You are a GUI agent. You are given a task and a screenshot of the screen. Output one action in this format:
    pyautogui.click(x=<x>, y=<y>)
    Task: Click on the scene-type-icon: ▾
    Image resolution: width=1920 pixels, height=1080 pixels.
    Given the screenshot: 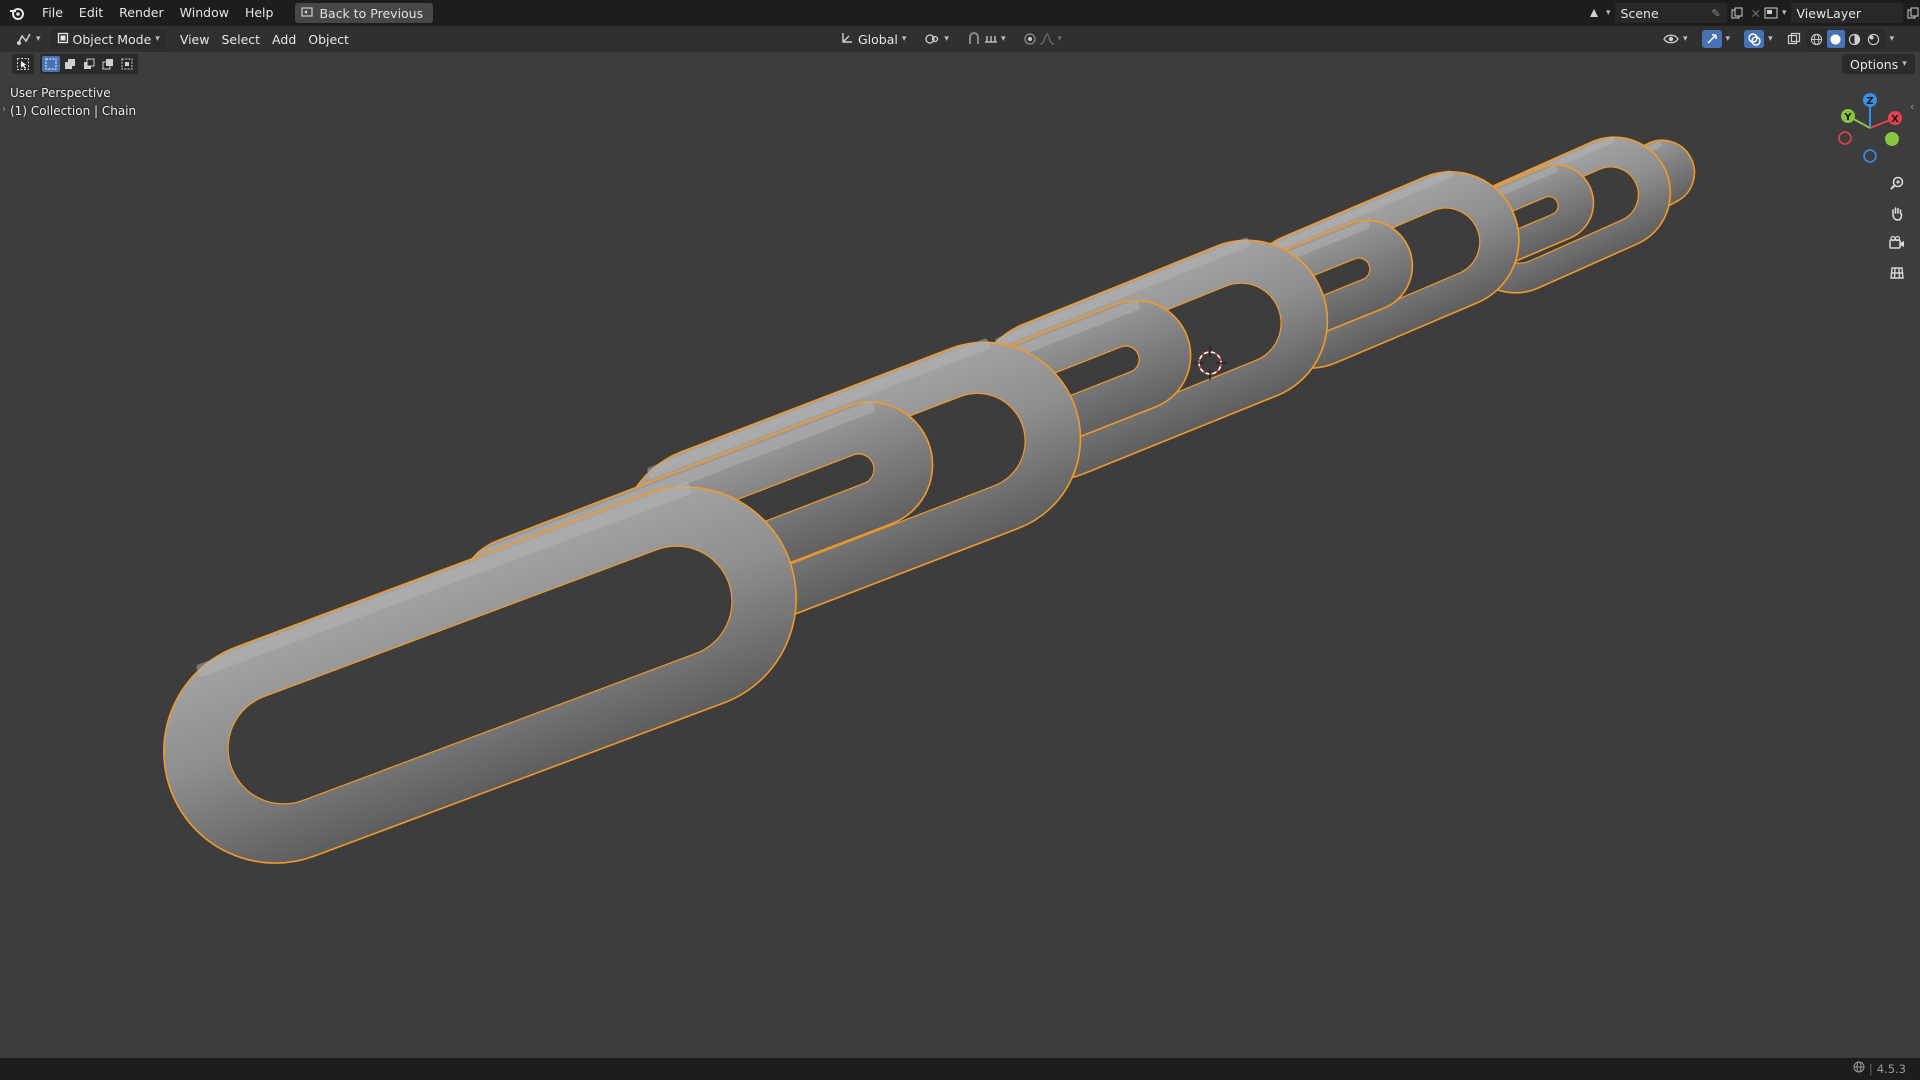 What is the action you would take?
    pyautogui.click(x=1599, y=13)
    